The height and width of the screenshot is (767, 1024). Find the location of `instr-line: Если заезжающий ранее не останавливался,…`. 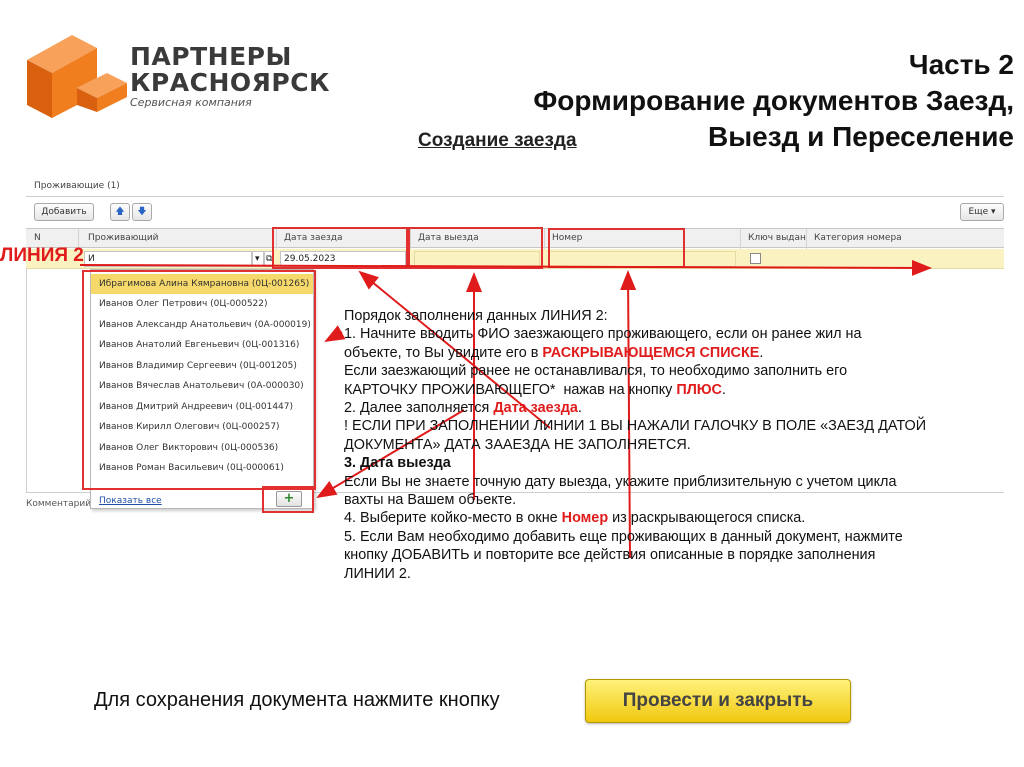

instr-line: Если заезжающий ранее не останавливался,… is located at coordinates (596, 371).